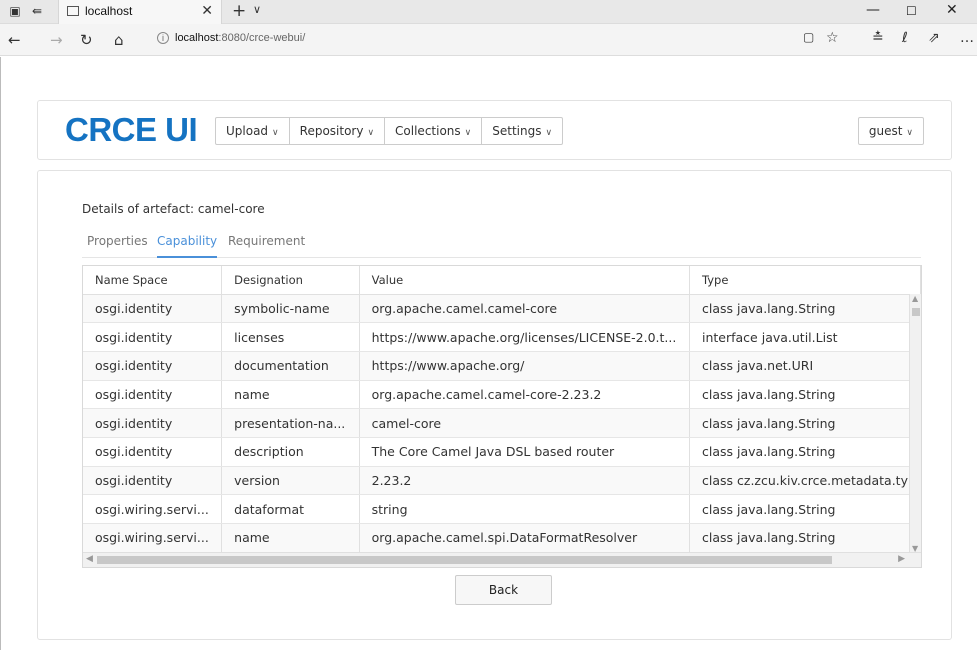  What do you see at coordinates (290, 280) in the screenshot?
I see `column-header-designation: Designation` at bounding box center [290, 280].